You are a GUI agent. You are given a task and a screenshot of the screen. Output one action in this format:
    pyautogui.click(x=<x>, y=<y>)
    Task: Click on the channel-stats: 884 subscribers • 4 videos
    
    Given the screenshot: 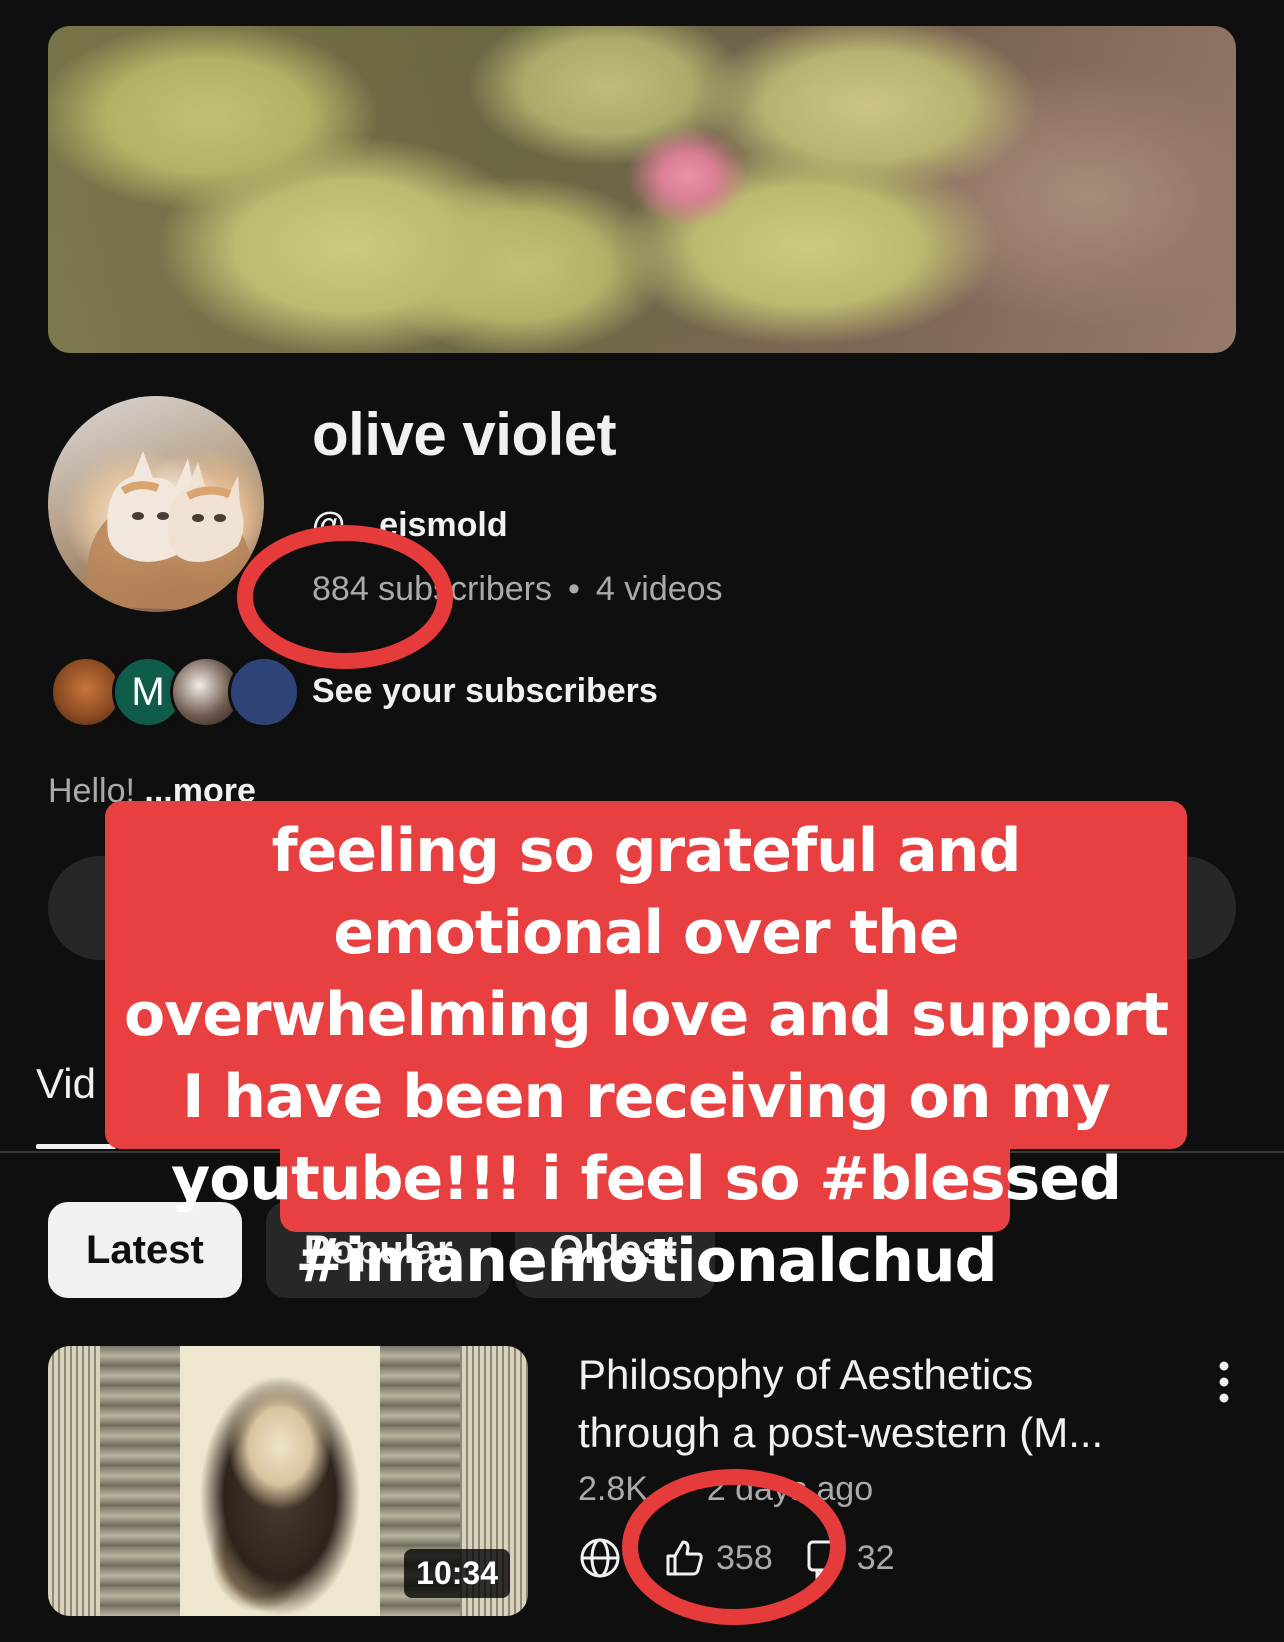 What is the action you would take?
    pyautogui.click(x=517, y=589)
    